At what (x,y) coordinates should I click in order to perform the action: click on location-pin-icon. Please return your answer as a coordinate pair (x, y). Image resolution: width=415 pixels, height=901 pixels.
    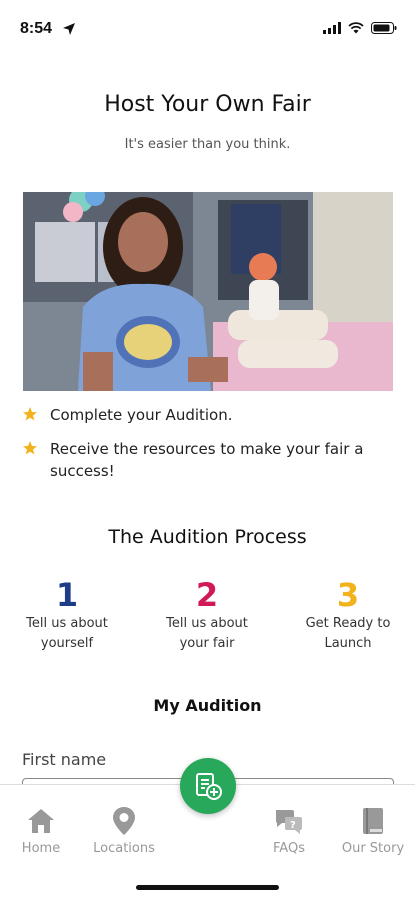
    Looking at the image, I should click on (124, 821).